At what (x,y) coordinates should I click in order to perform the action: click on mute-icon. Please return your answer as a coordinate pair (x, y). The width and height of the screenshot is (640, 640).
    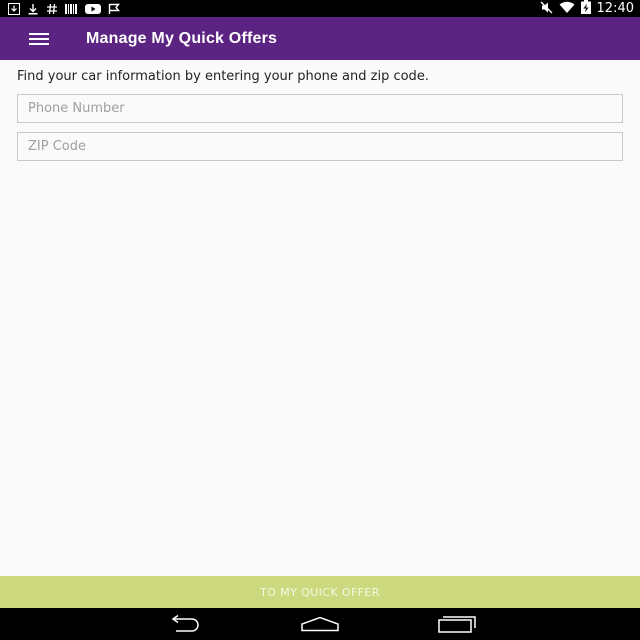
    Looking at the image, I should click on (546, 9).